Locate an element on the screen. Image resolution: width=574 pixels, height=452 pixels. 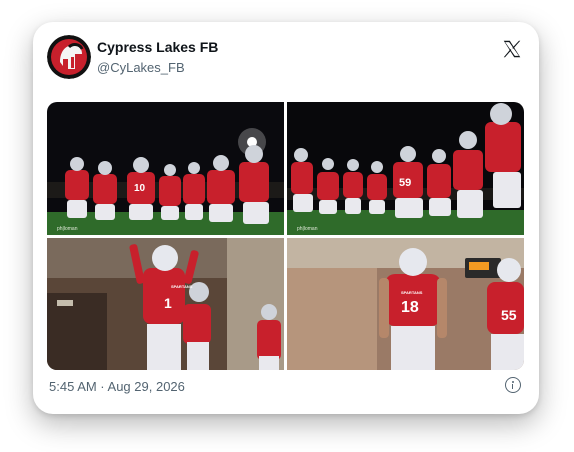
media-photo-4: SPARTANS 18 55 is located at coordinates (405, 304).